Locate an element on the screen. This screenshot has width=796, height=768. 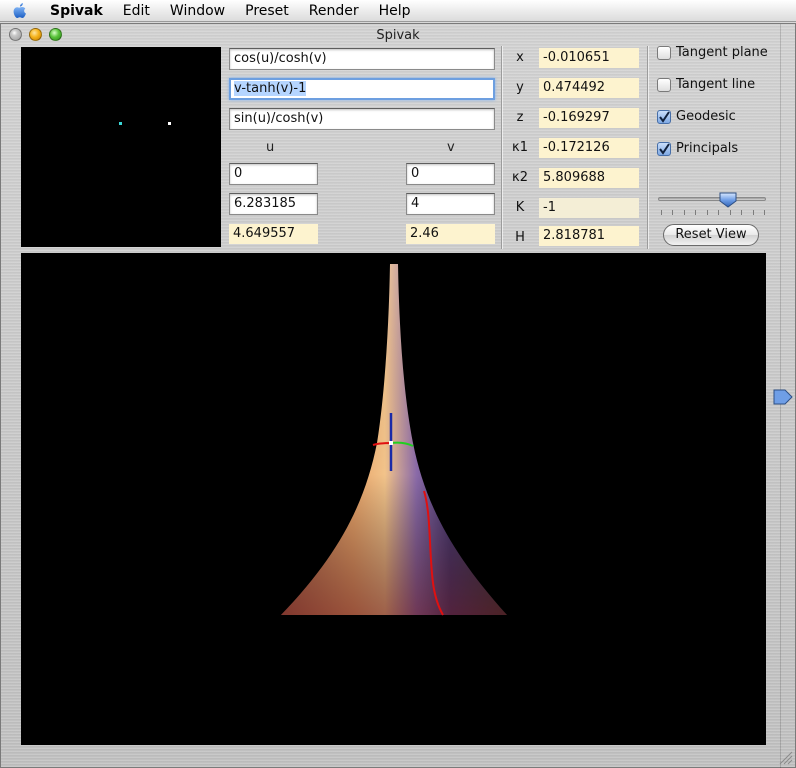
principals-label: Principals is located at coordinates (707, 148).